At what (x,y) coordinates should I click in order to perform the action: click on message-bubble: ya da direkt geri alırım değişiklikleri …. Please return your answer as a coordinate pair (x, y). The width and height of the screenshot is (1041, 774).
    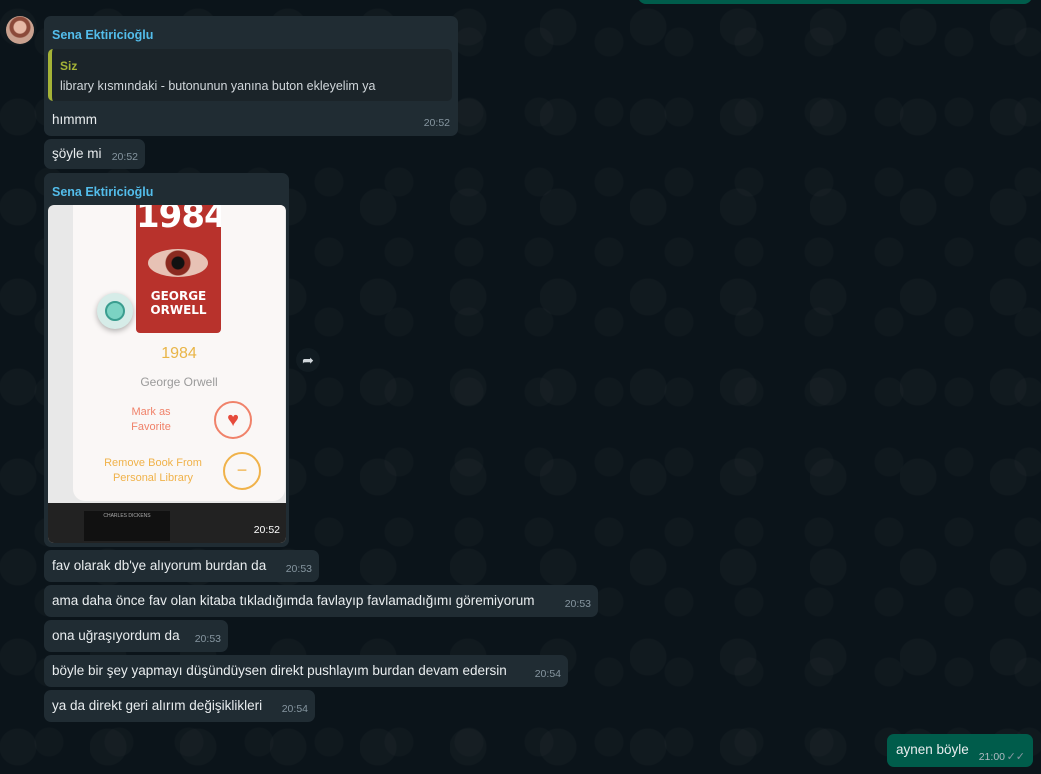
    Looking at the image, I should click on (179, 706).